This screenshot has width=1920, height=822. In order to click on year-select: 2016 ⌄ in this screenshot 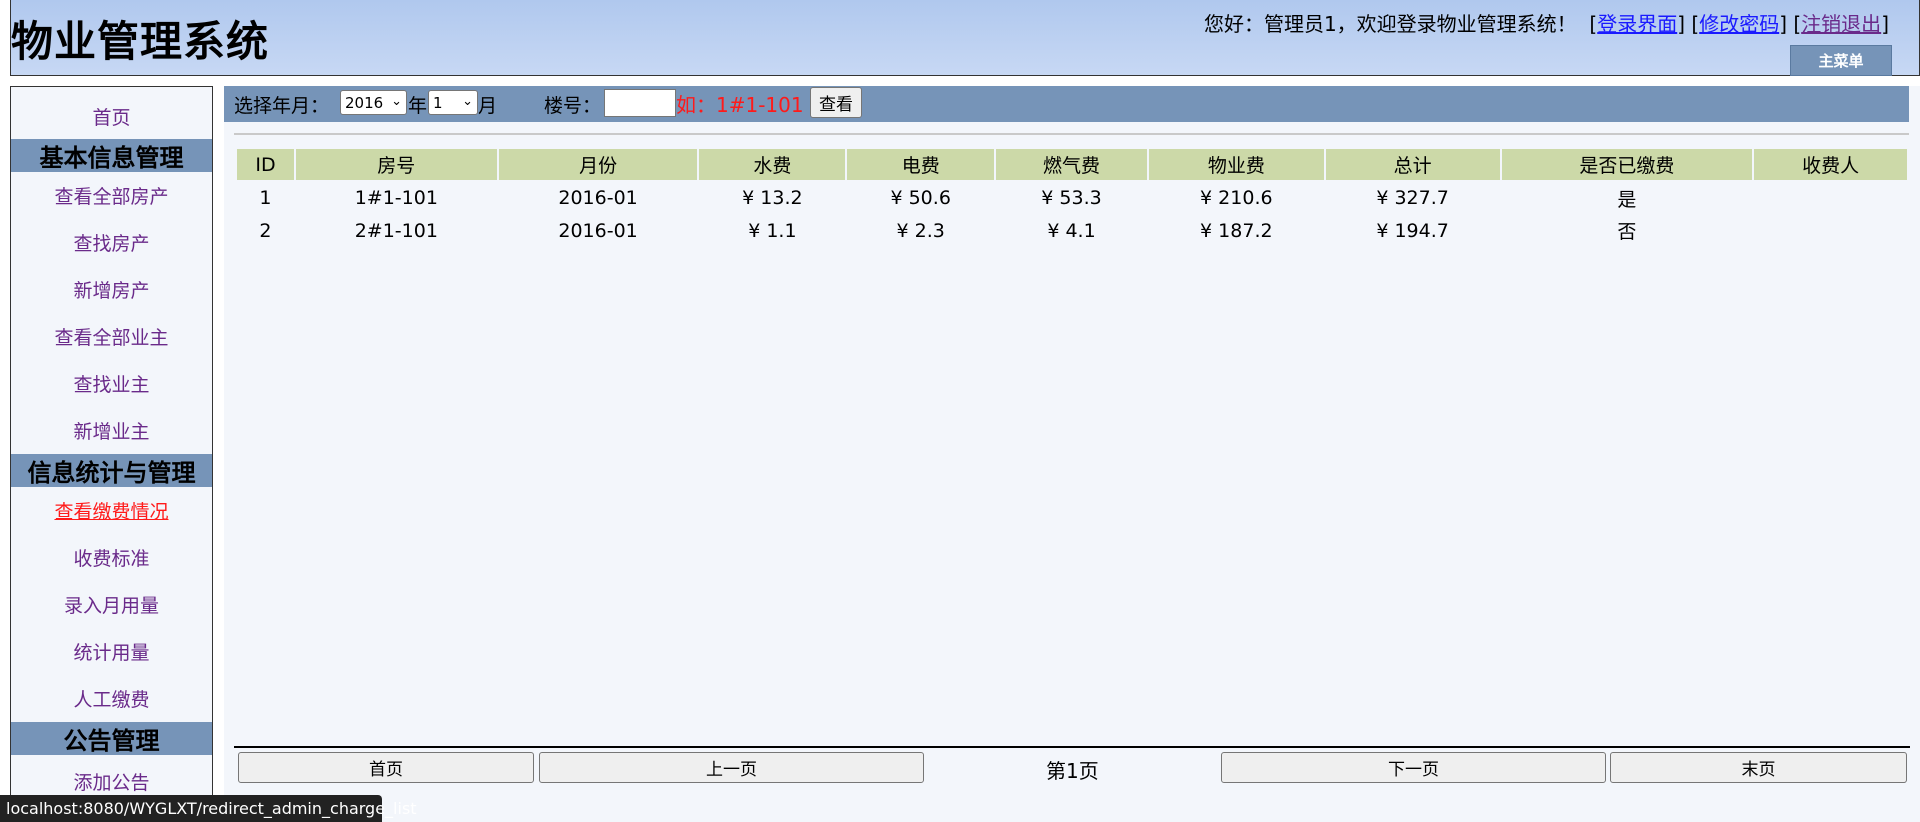, I will do `click(373, 102)`.